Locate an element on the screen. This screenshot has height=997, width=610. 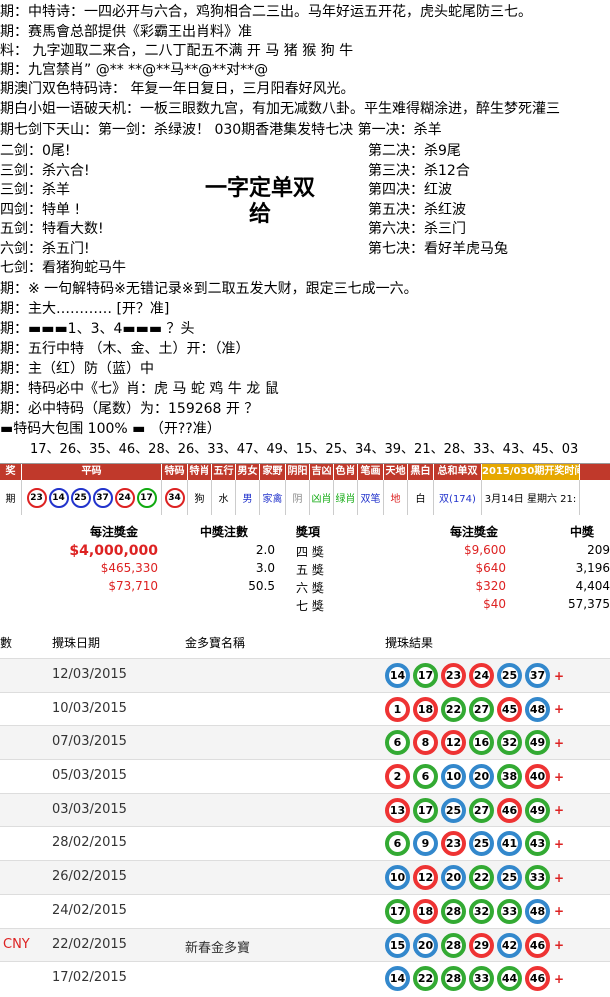
result-header-cell: 笔画 is located at coordinates (371, 472).